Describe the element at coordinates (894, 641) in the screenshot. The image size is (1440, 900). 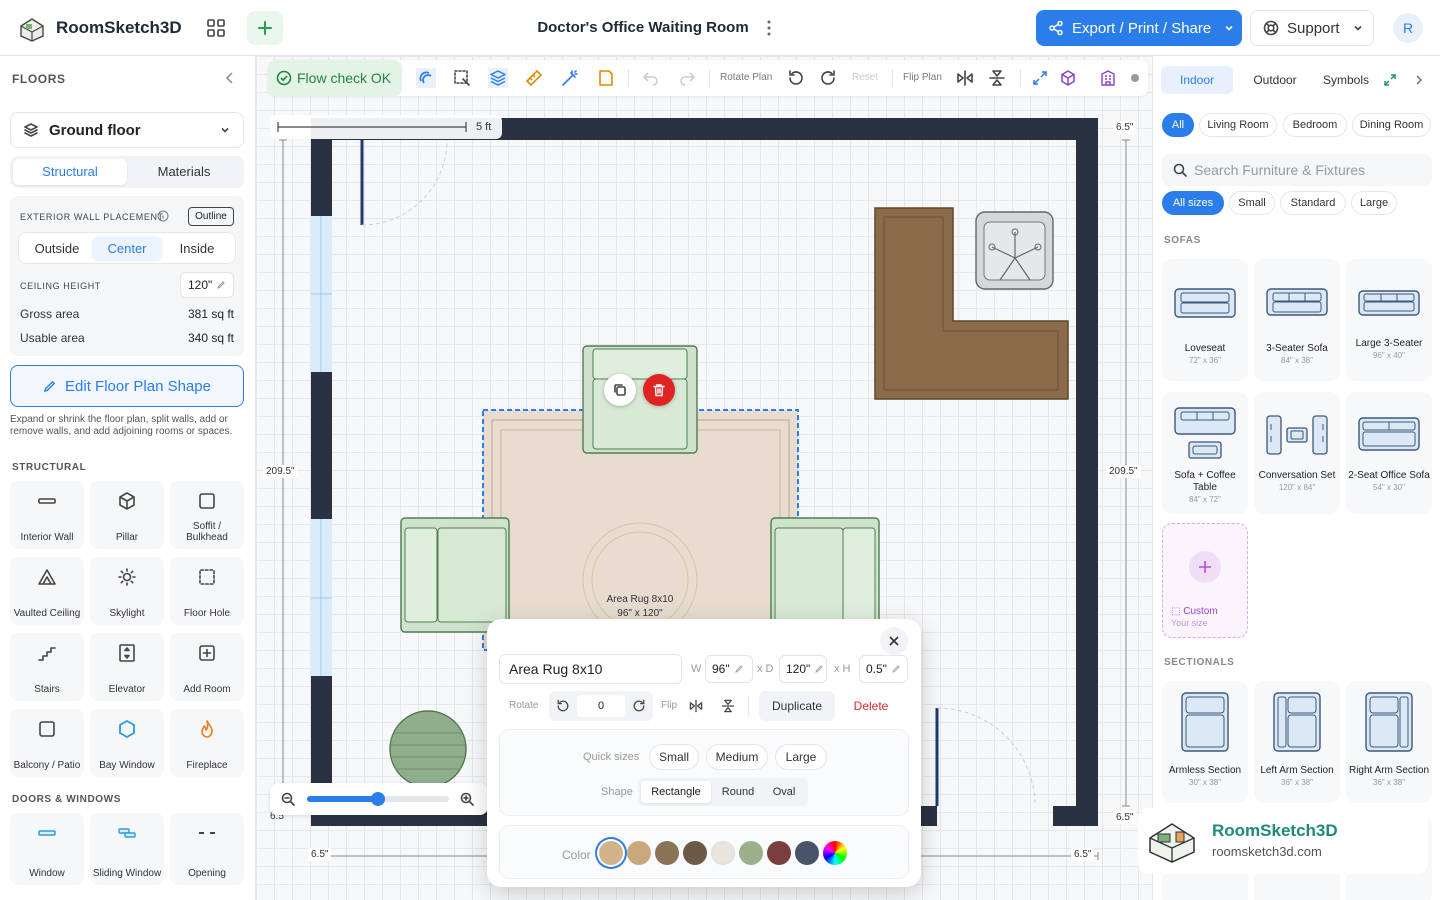
I see `close-popup-button` at that location.